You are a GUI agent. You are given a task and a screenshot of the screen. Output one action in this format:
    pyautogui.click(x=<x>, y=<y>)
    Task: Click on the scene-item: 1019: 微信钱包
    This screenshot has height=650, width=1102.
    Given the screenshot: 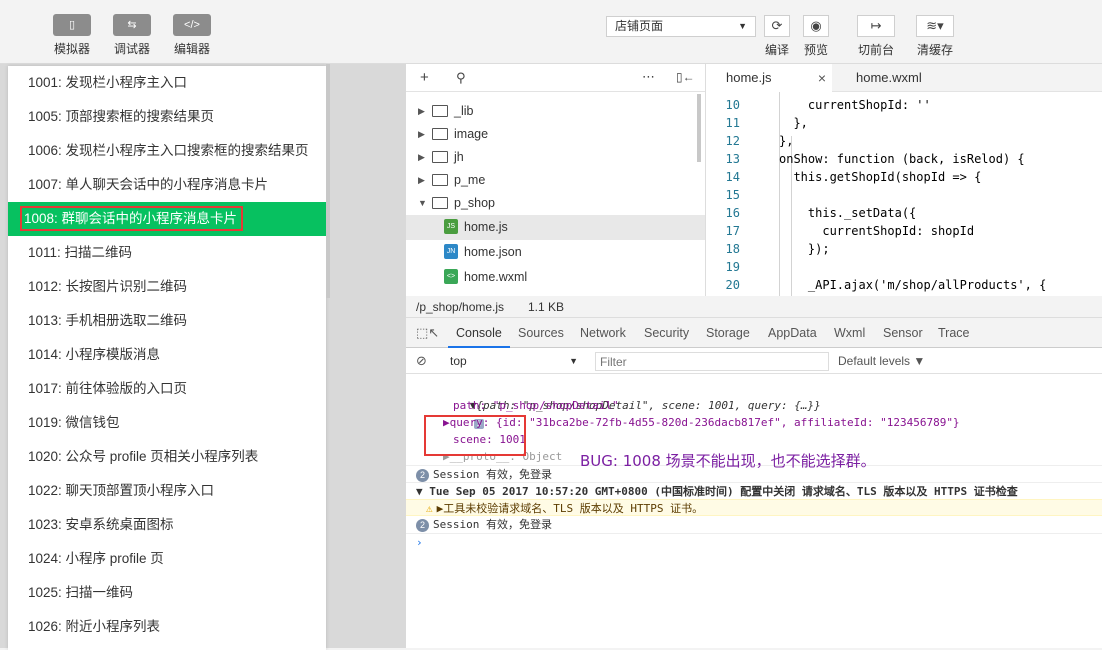 What is the action you would take?
    pyautogui.click(x=167, y=423)
    